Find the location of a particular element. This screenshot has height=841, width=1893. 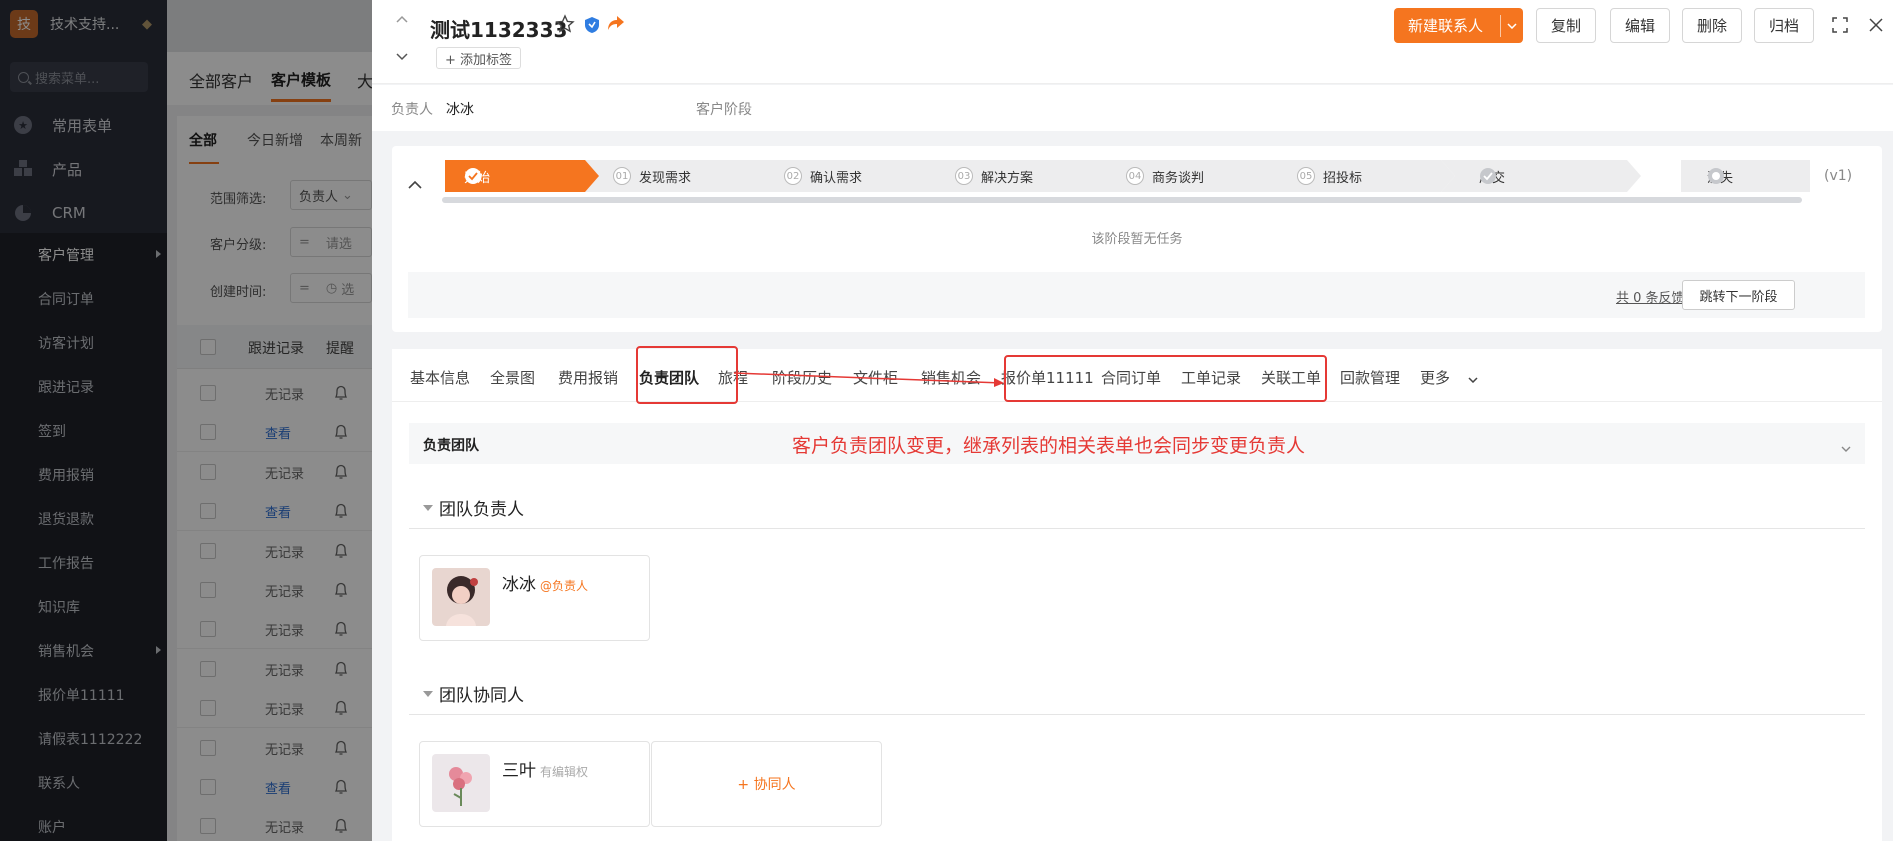

owner-label: 负责人 is located at coordinates (412, 110).